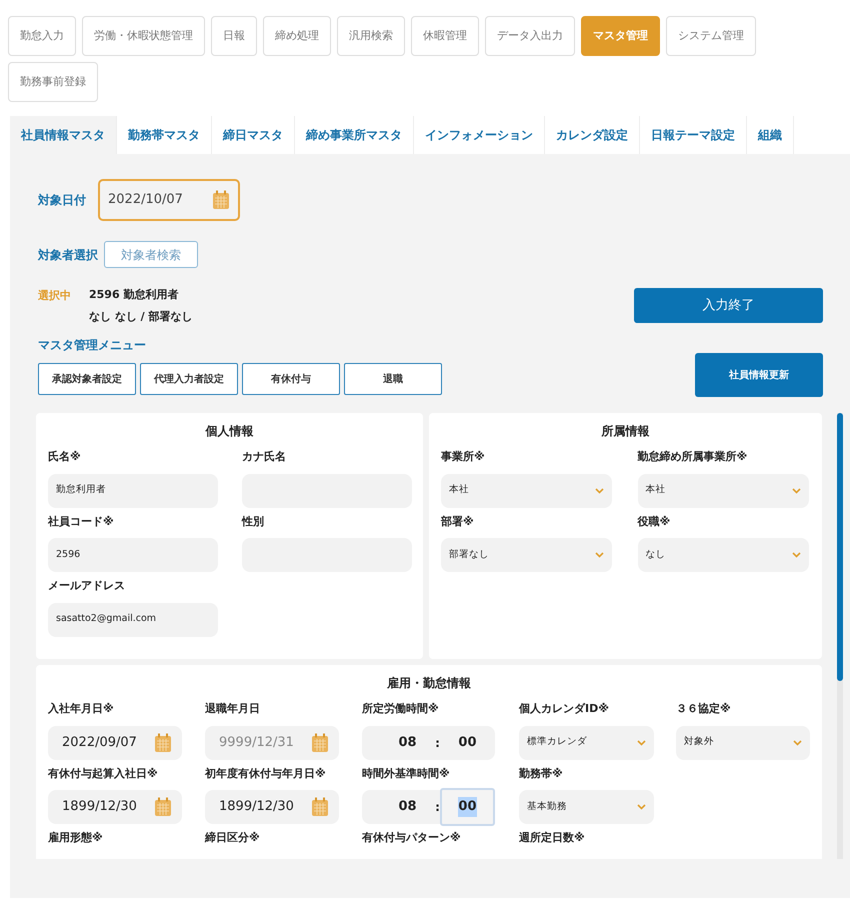  What do you see at coordinates (401, 709) in the screenshot?
I see `field-label: 所定労働時間※` at bounding box center [401, 709].